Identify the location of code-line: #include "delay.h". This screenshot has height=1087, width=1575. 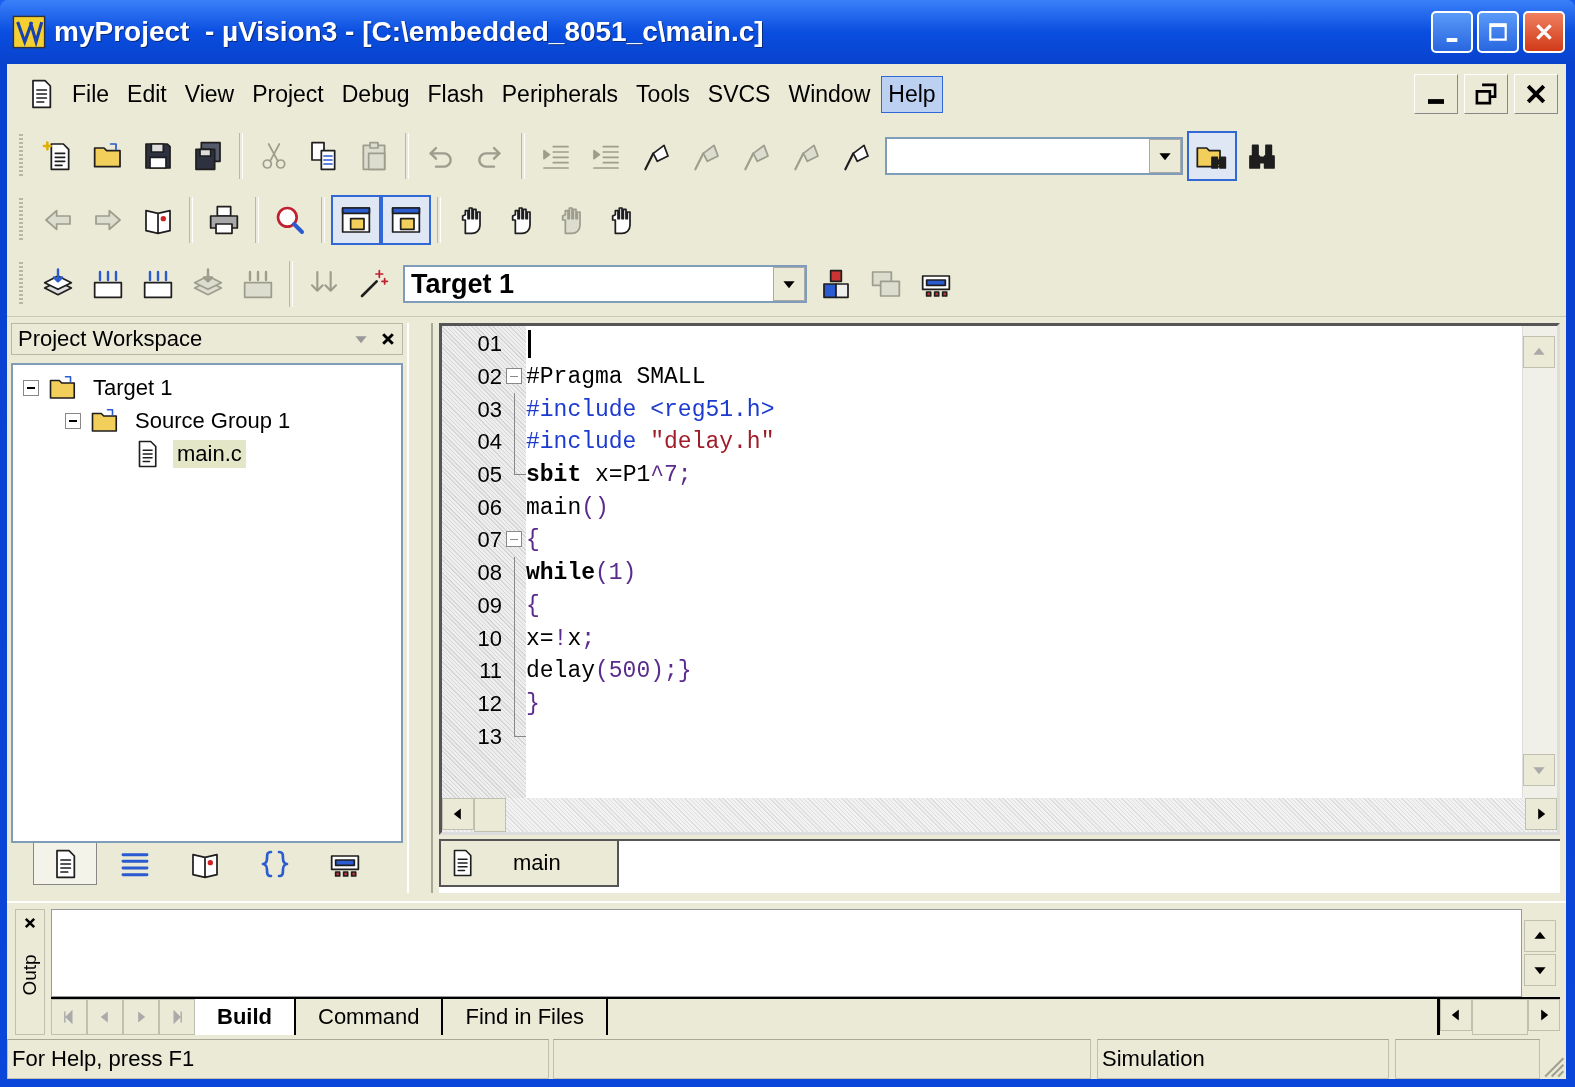
(650, 442).